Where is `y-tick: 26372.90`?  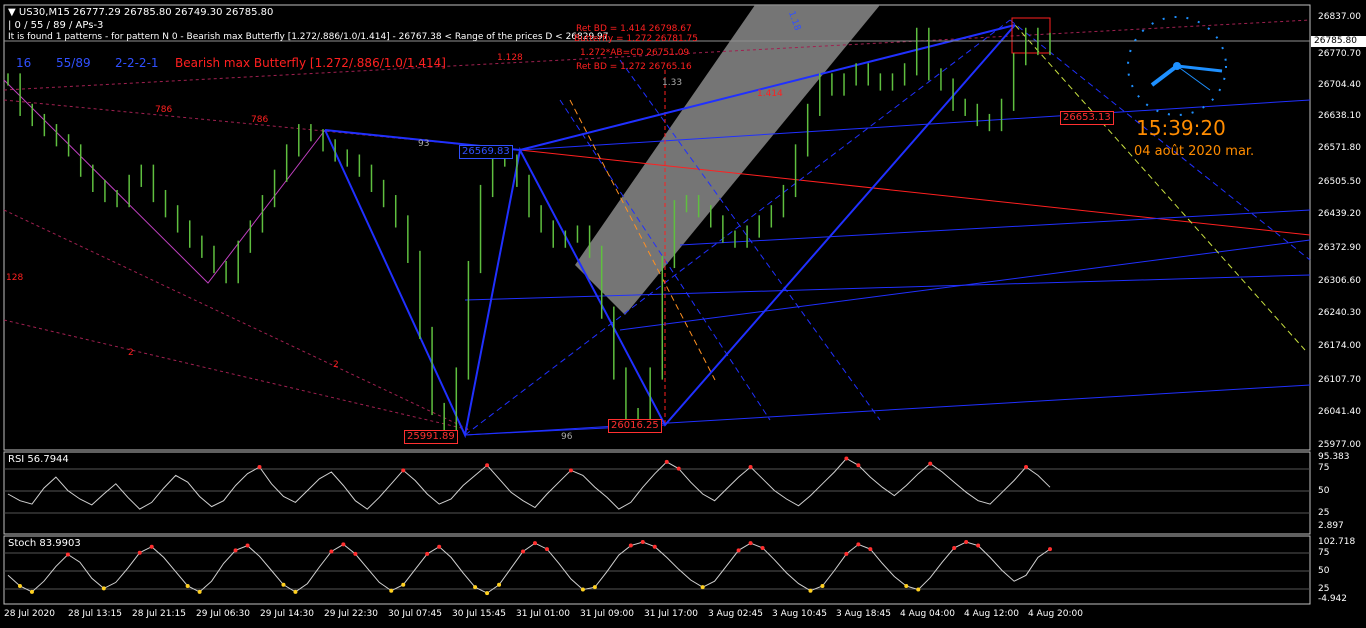
y-tick: 26372.90 is located at coordinates (1339, 248).